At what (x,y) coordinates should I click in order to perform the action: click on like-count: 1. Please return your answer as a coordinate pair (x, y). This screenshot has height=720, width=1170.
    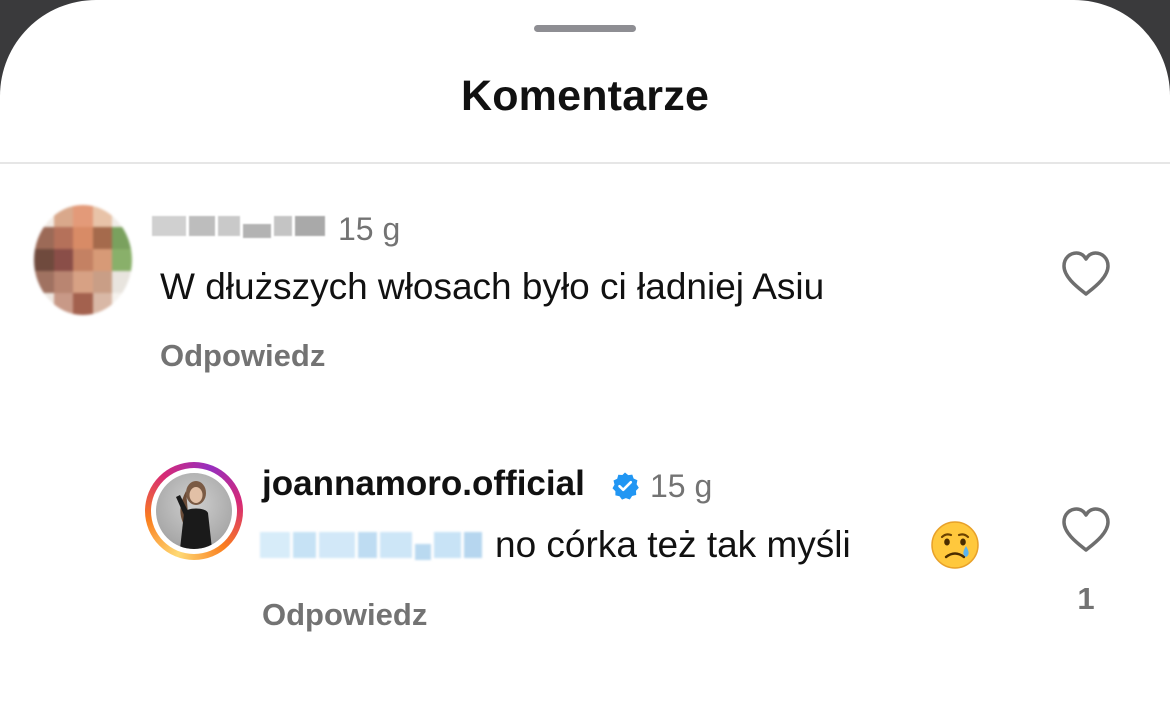
    Looking at the image, I should click on (1086, 598).